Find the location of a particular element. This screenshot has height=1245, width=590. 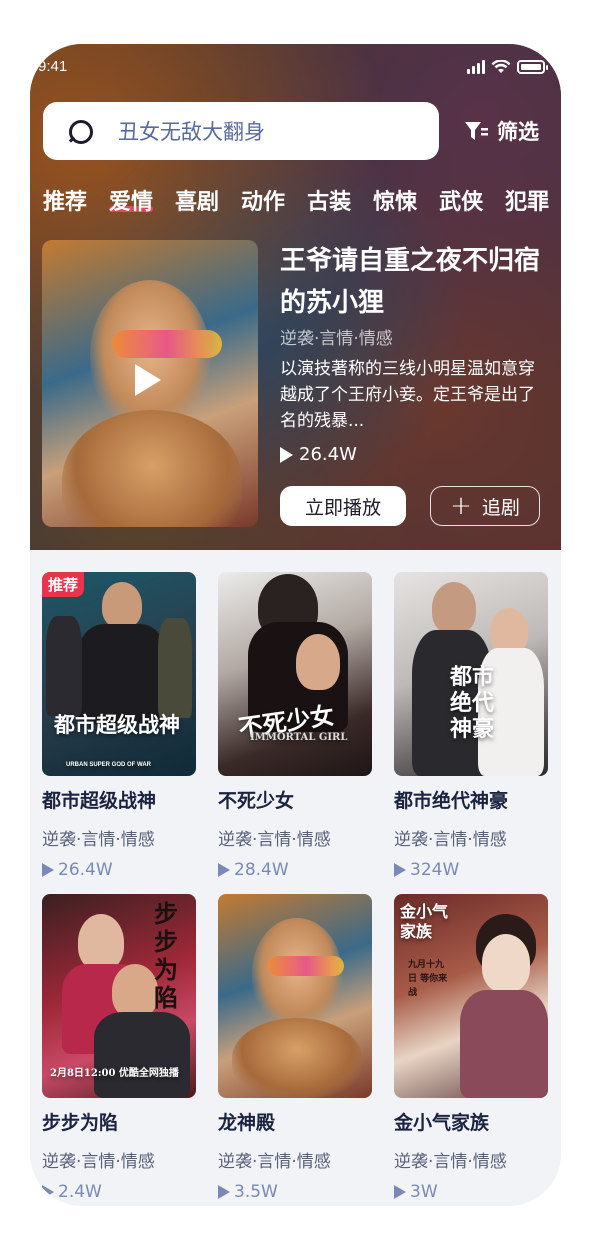

status-bar: 9:41 is located at coordinates (295, 69).